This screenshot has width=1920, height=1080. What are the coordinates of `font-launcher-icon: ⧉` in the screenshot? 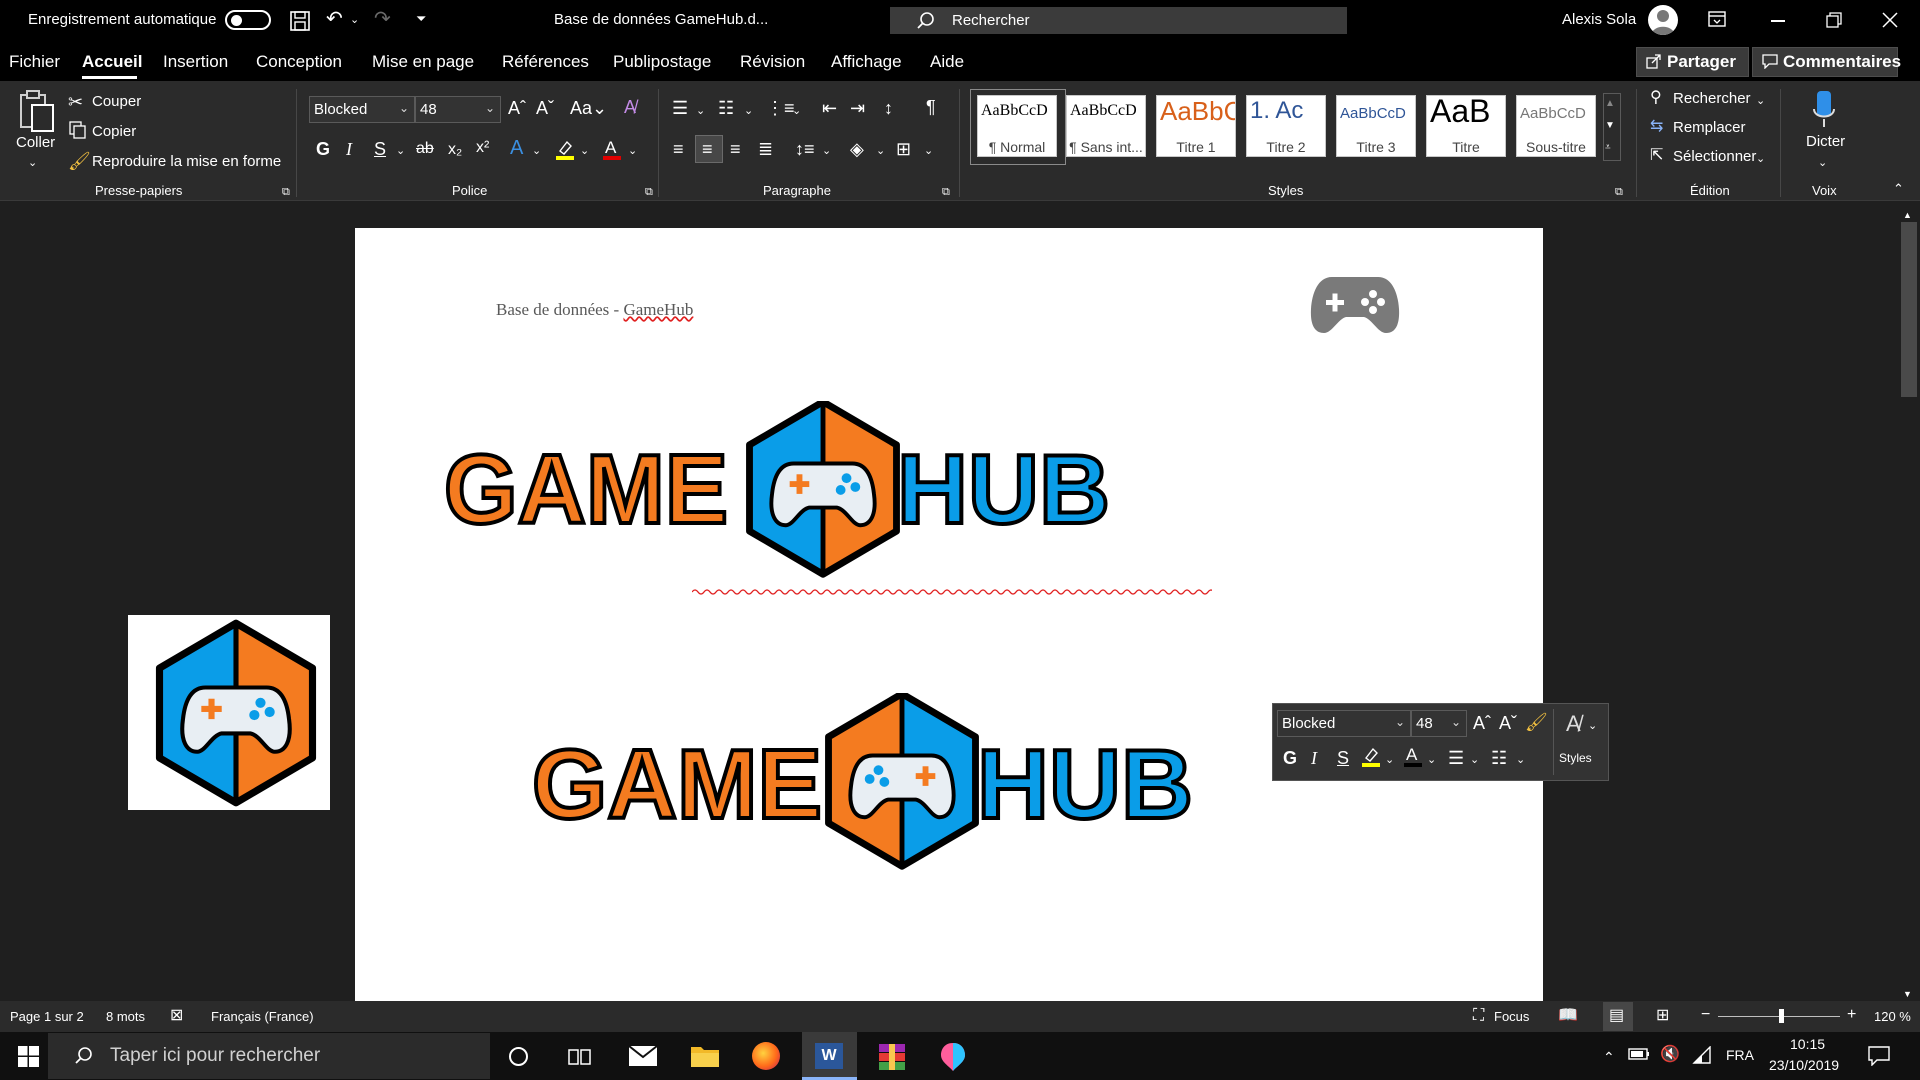 It's located at (649, 192).